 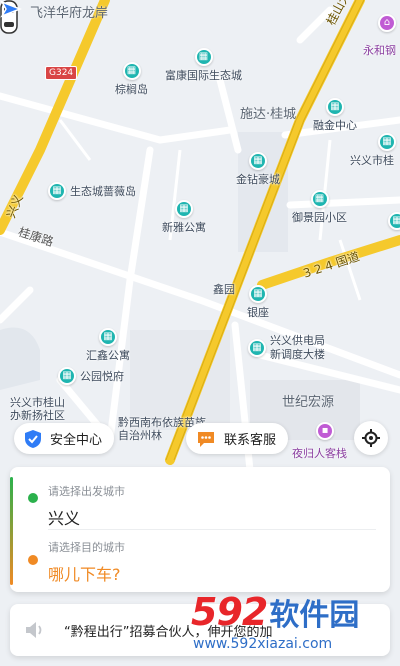 I want to click on area-label-shida: 施达·桂城, so click(x=268, y=114).